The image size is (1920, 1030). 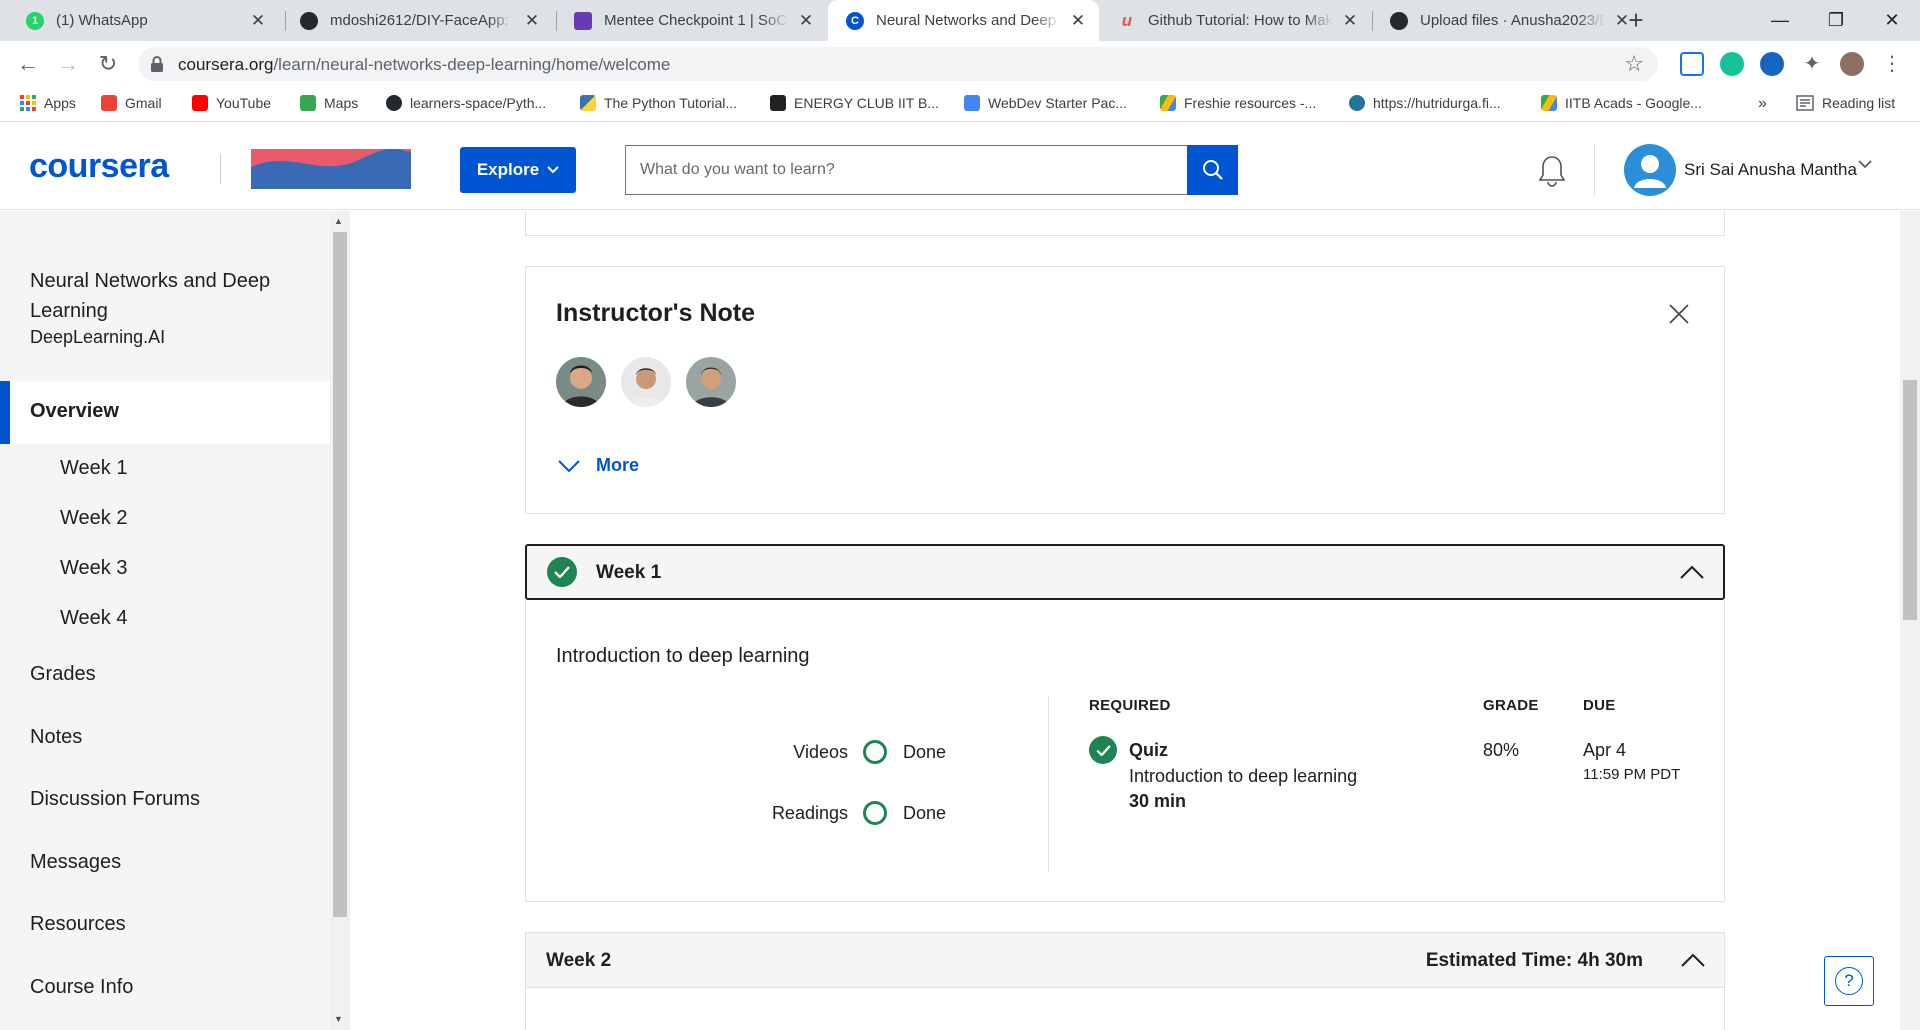 What do you see at coordinates (1605, 750) in the screenshot?
I see `quiz-due-date: Apr 4` at bounding box center [1605, 750].